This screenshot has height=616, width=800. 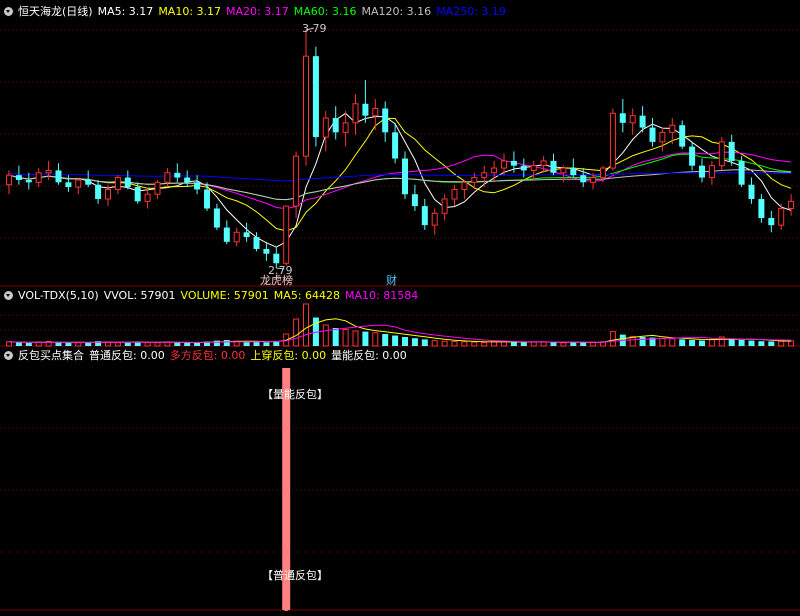 What do you see at coordinates (295, 575) in the screenshot?
I see `normal-signal-annotation: 【普通反包】` at bounding box center [295, 575].